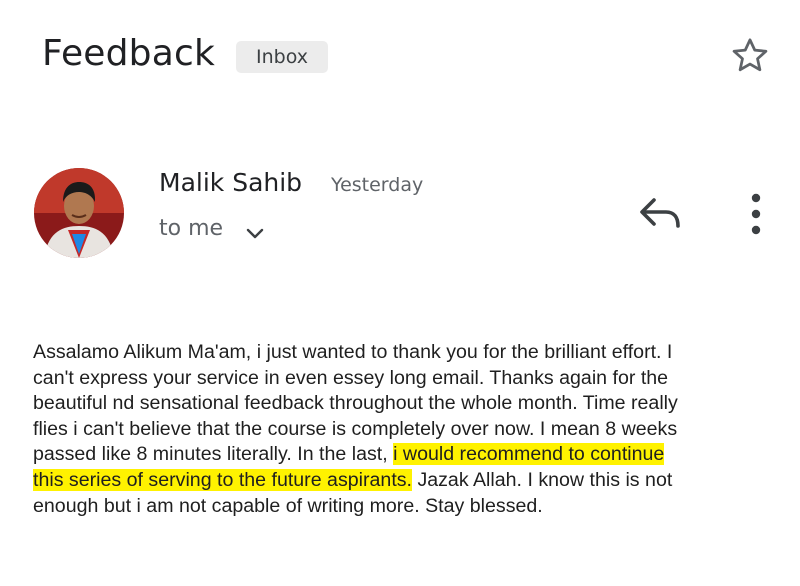 The height and width of the screenshot is (586, 800). What do you see at coordinates (191, 228) in the screenshot?
I see `recipient-label: to me` at bounding box center [191, 228].